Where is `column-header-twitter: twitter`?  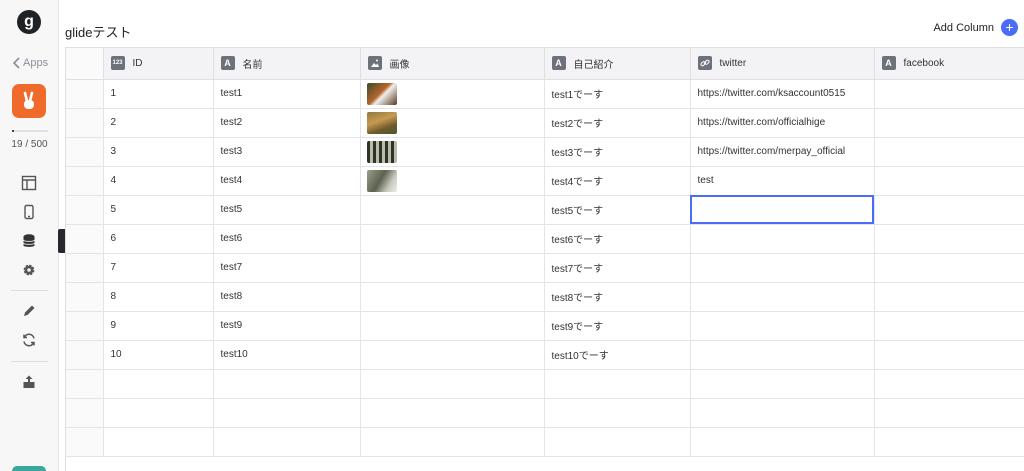
column-header-twitter: twitter is located at coordinates (782, 64).